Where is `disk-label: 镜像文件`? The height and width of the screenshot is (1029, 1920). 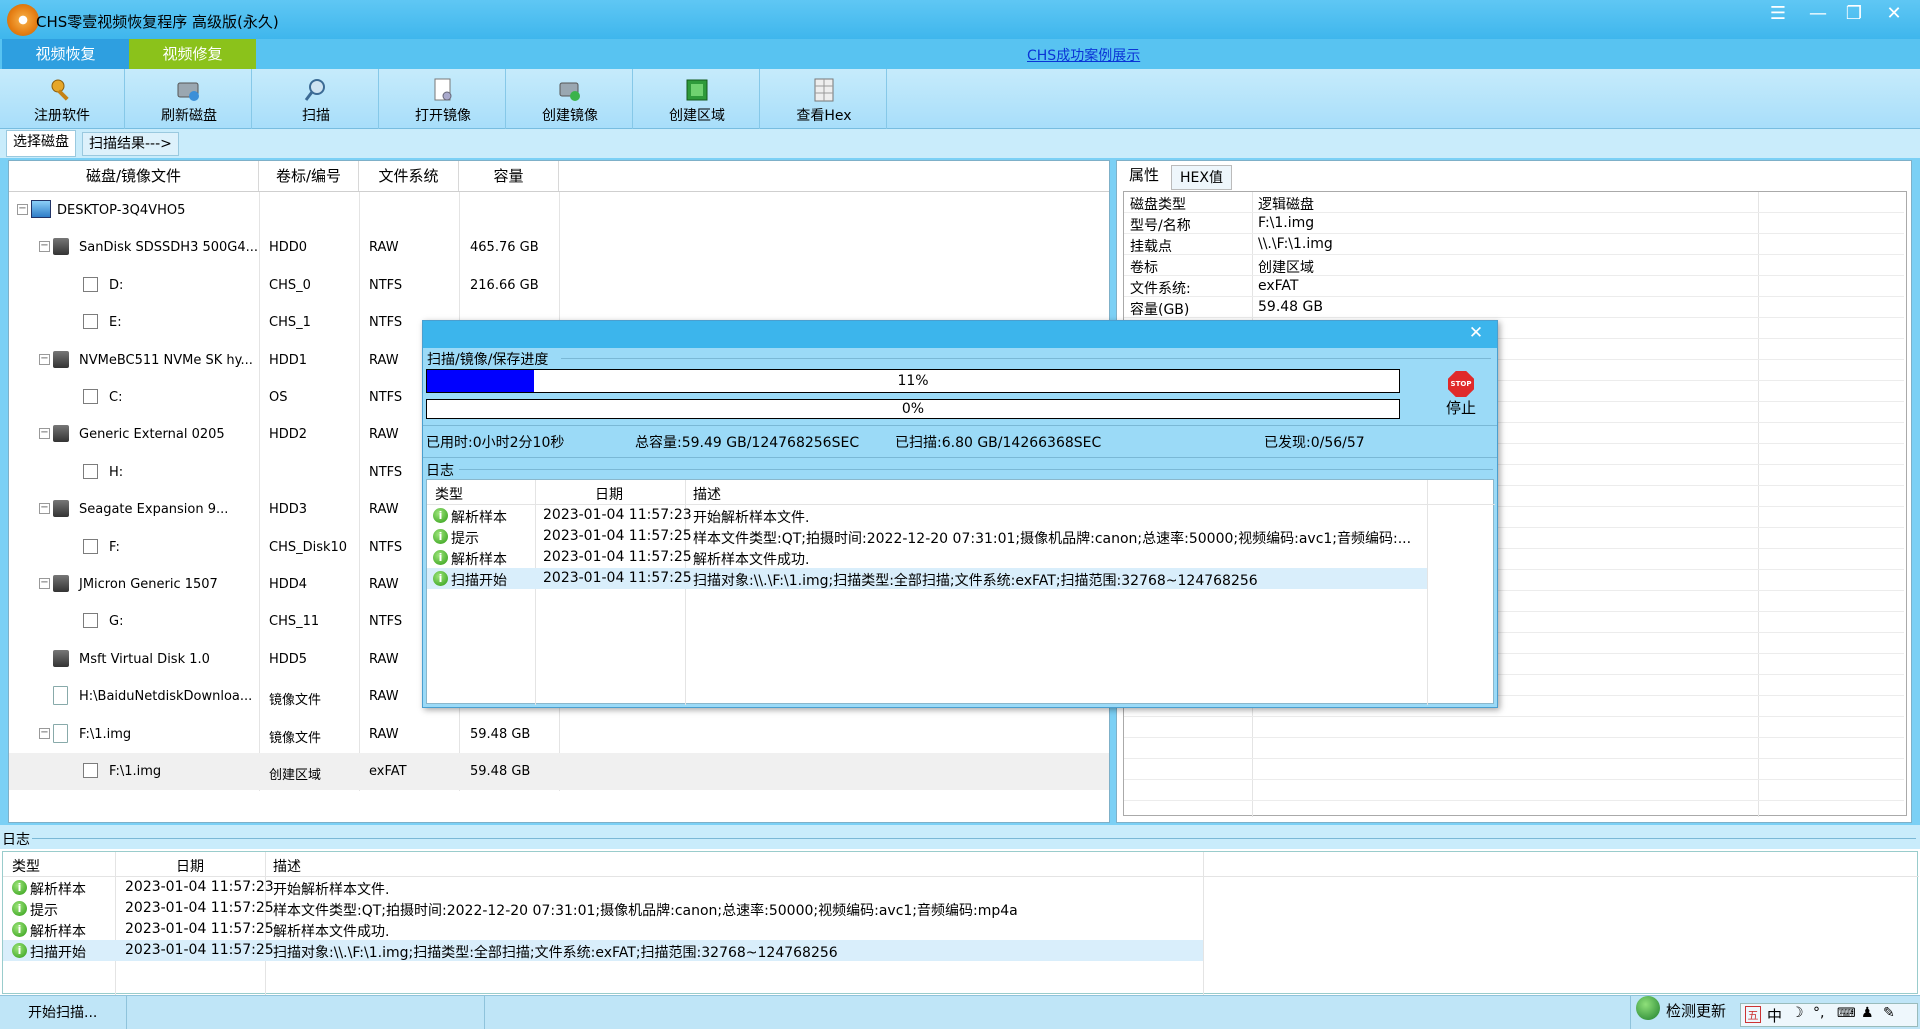 disk-label: 镜像文件 is located at coordinates (295, 738).